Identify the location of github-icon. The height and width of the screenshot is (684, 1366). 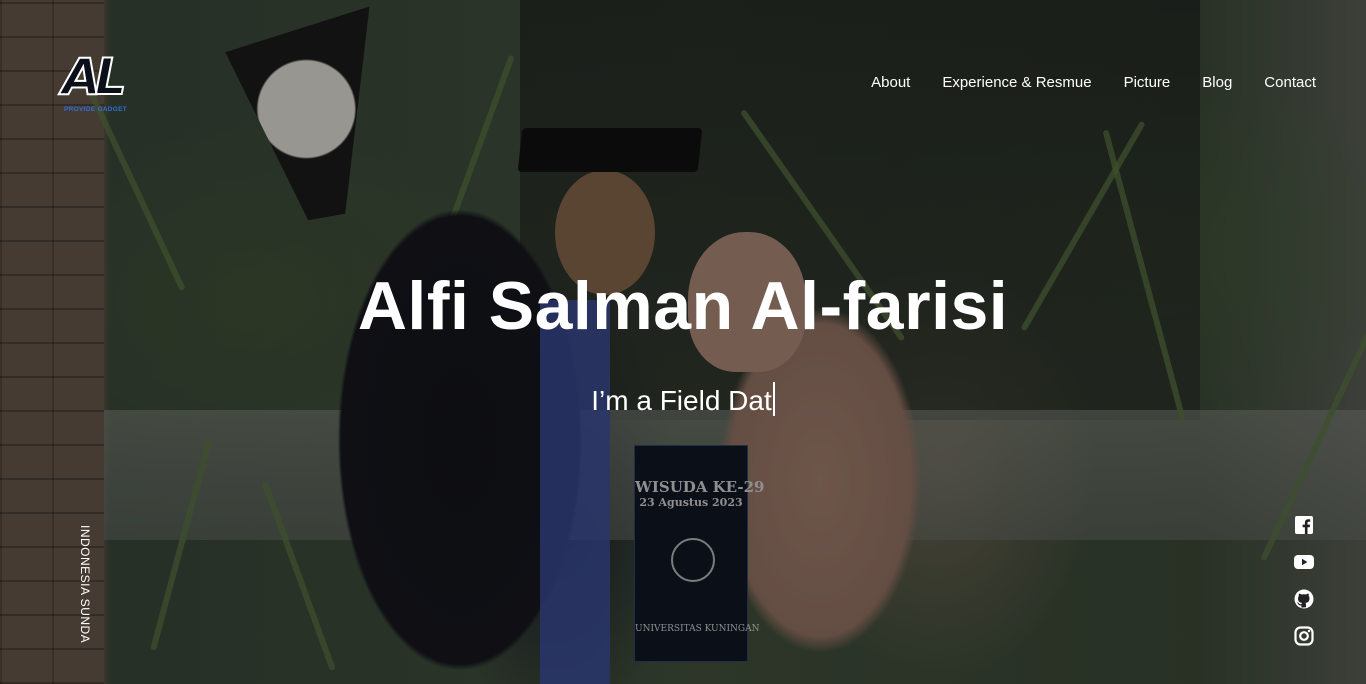
(1304, 599).